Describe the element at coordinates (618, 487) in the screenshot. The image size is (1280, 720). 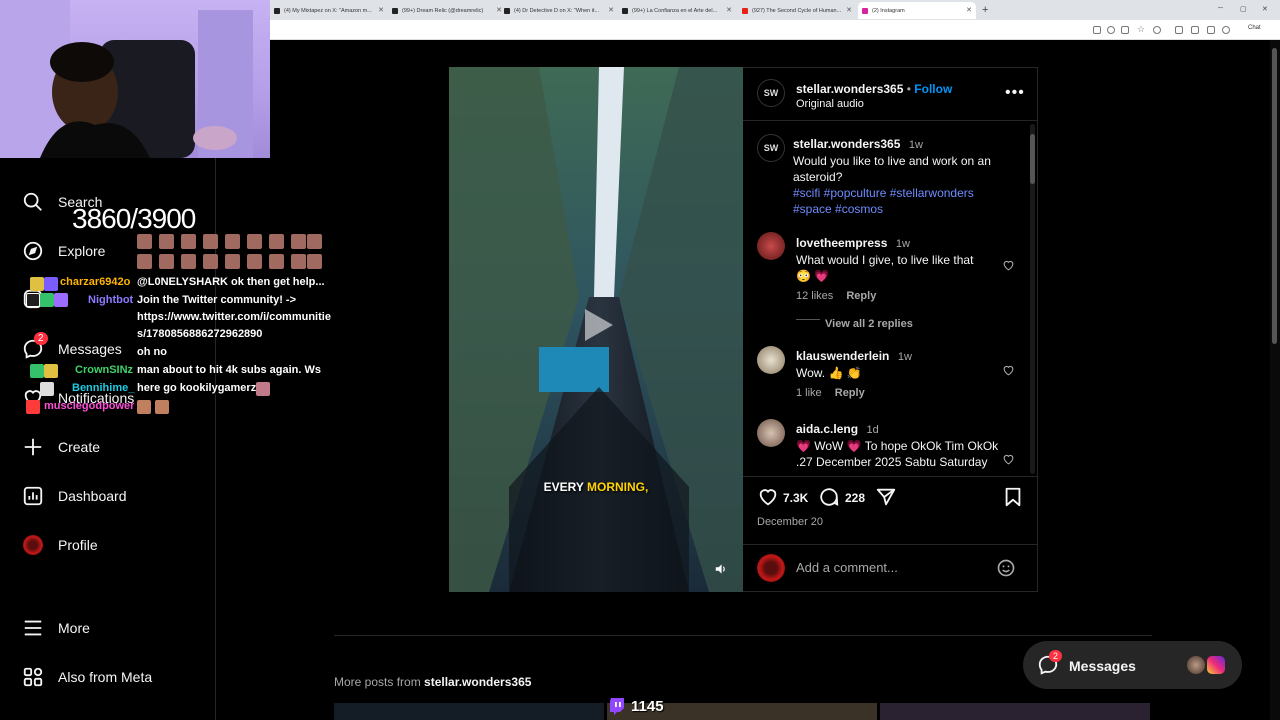
I see `video-caption-highlight: MORNING,` at that location.